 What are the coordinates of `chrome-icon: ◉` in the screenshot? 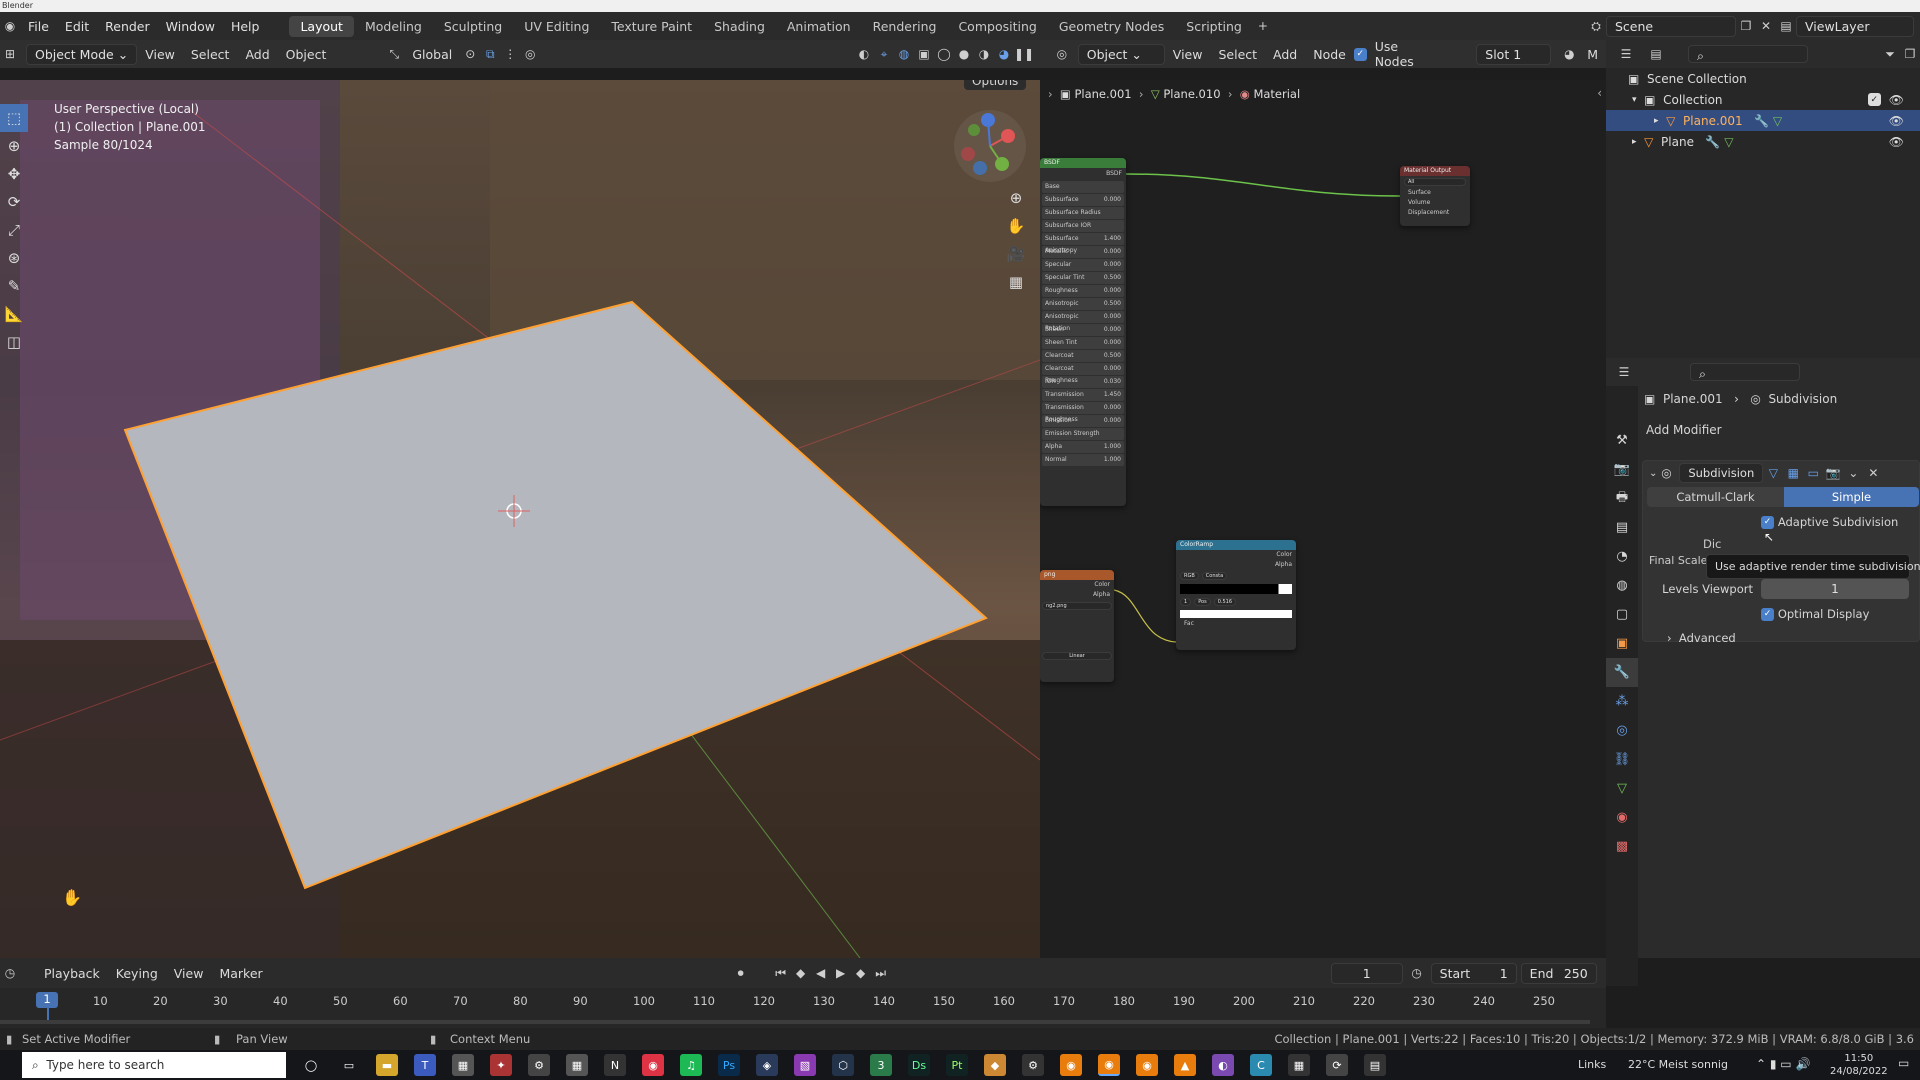 It's located at (653, 1065).